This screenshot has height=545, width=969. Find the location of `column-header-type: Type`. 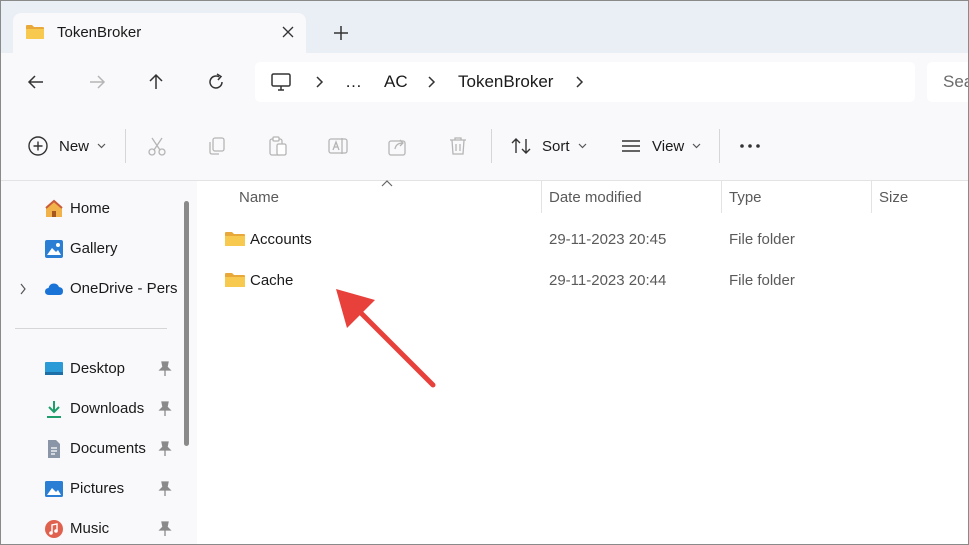

column-header-type: Type is located at coordinates (745, 197).